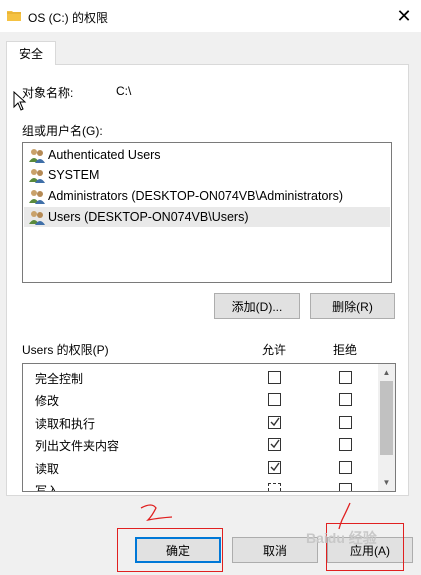  What do you see at coordinates (47, 401) in the screenshot?
I see `permission-name: 修改` at bounding box center [47, 401].